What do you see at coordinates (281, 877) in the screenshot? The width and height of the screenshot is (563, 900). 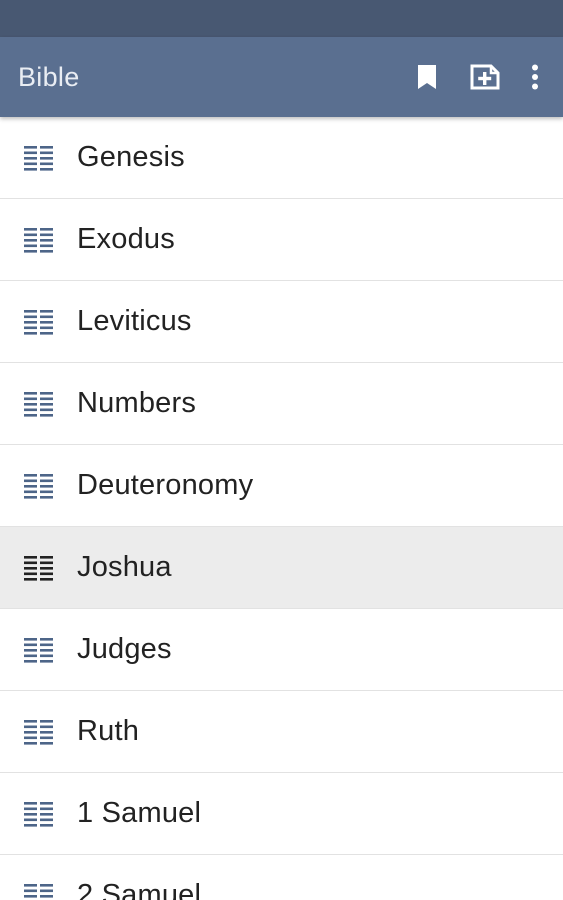 I see `book-item: 2 Samuel` at bounding box center [281, 877].